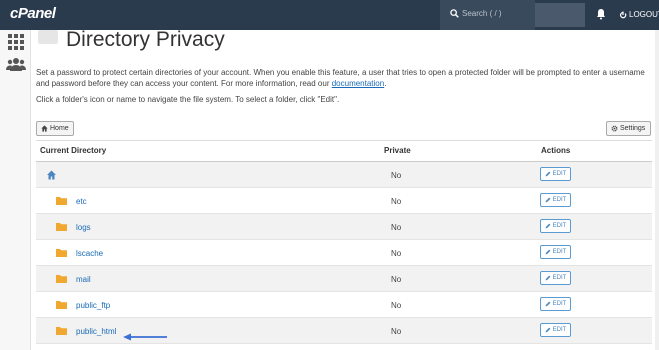  I want to click on search-icon, so click(454, 13).